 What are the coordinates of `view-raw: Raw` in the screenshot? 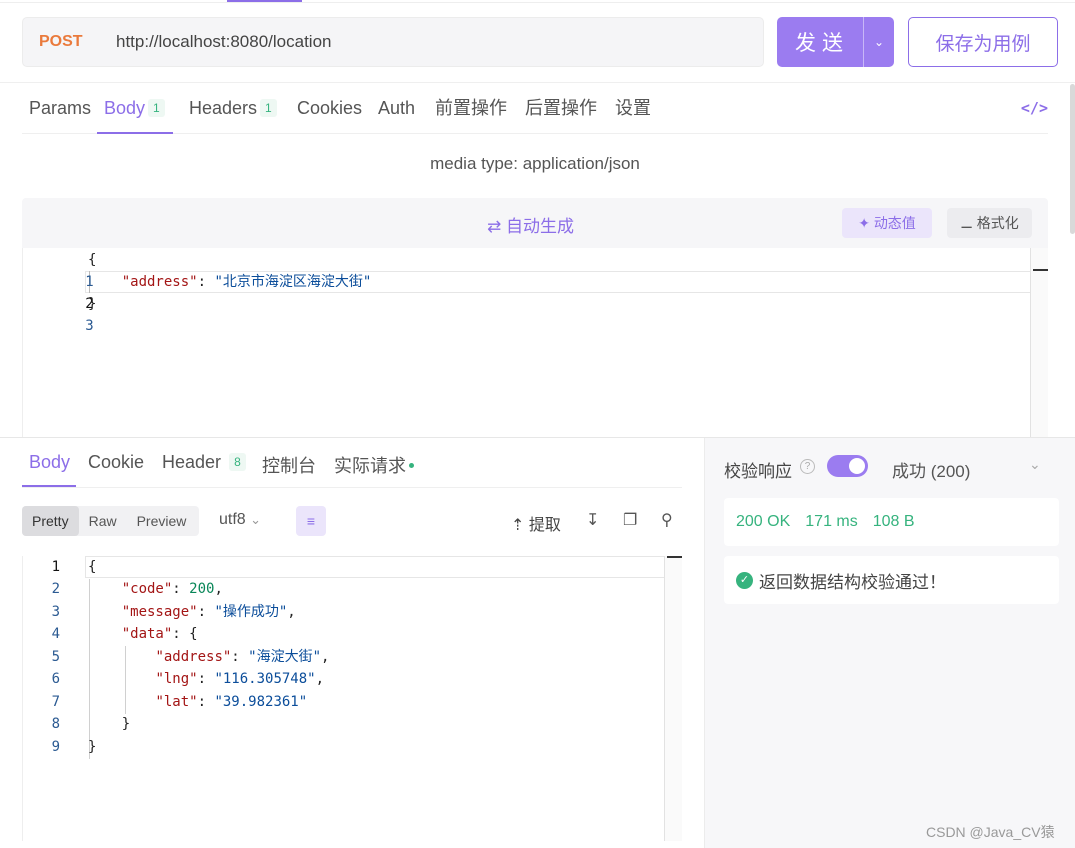 It's located at (103, 521).